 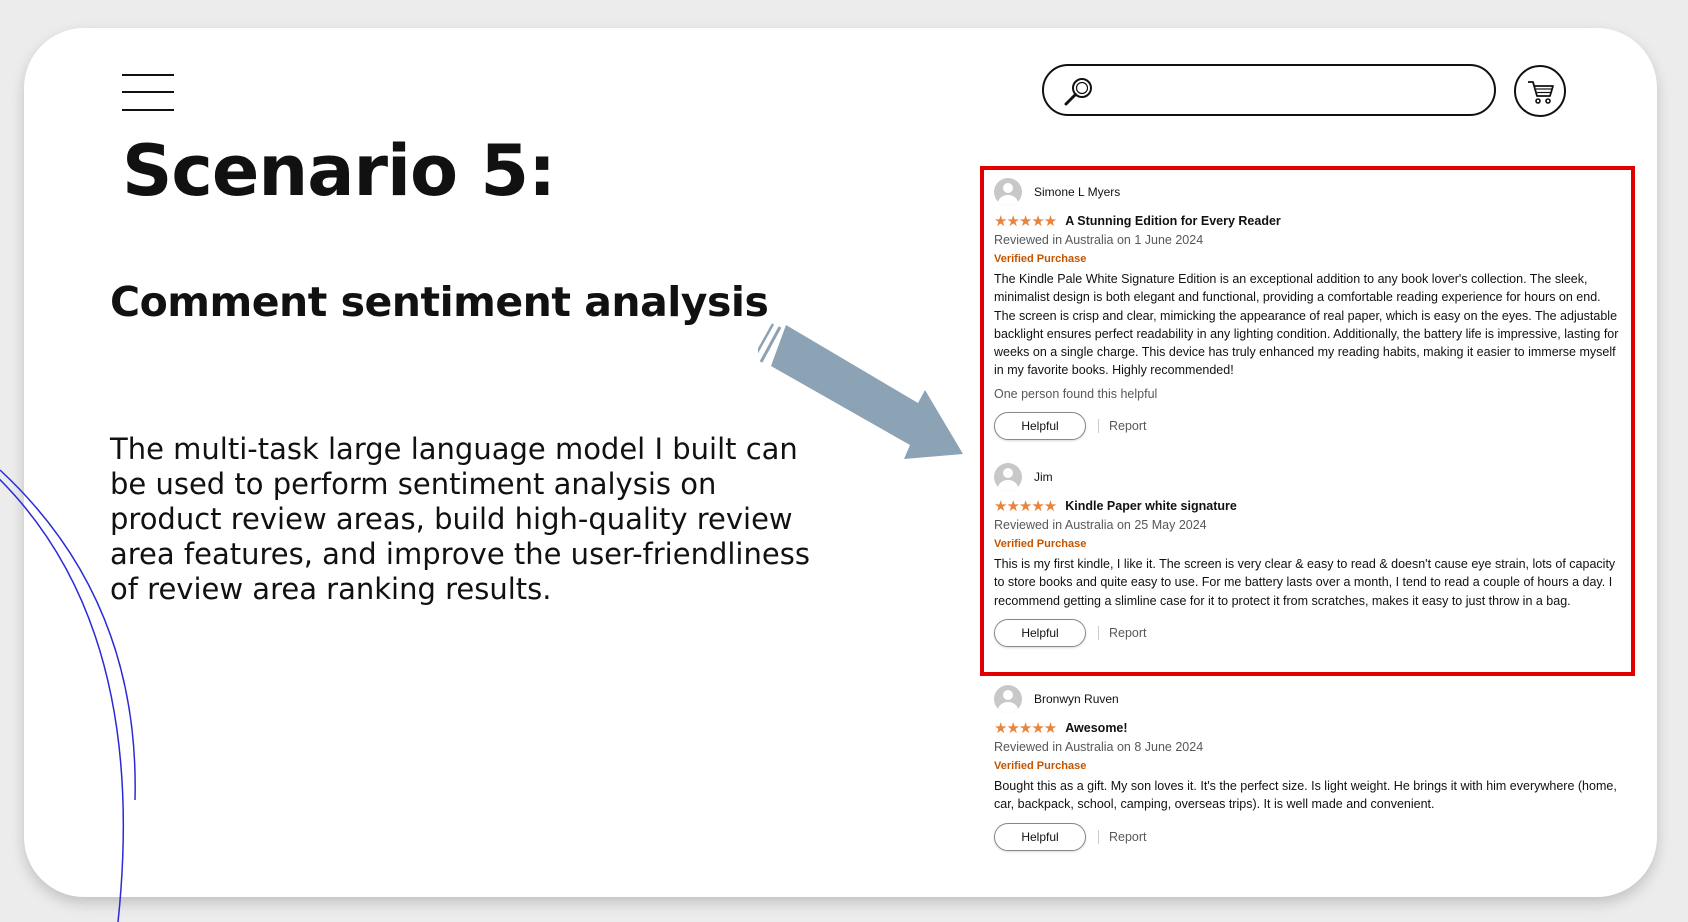 What do you see at coordinates (1269, 90) in the screenshot?
I see `search-input` at bounding box center [1269, 90].